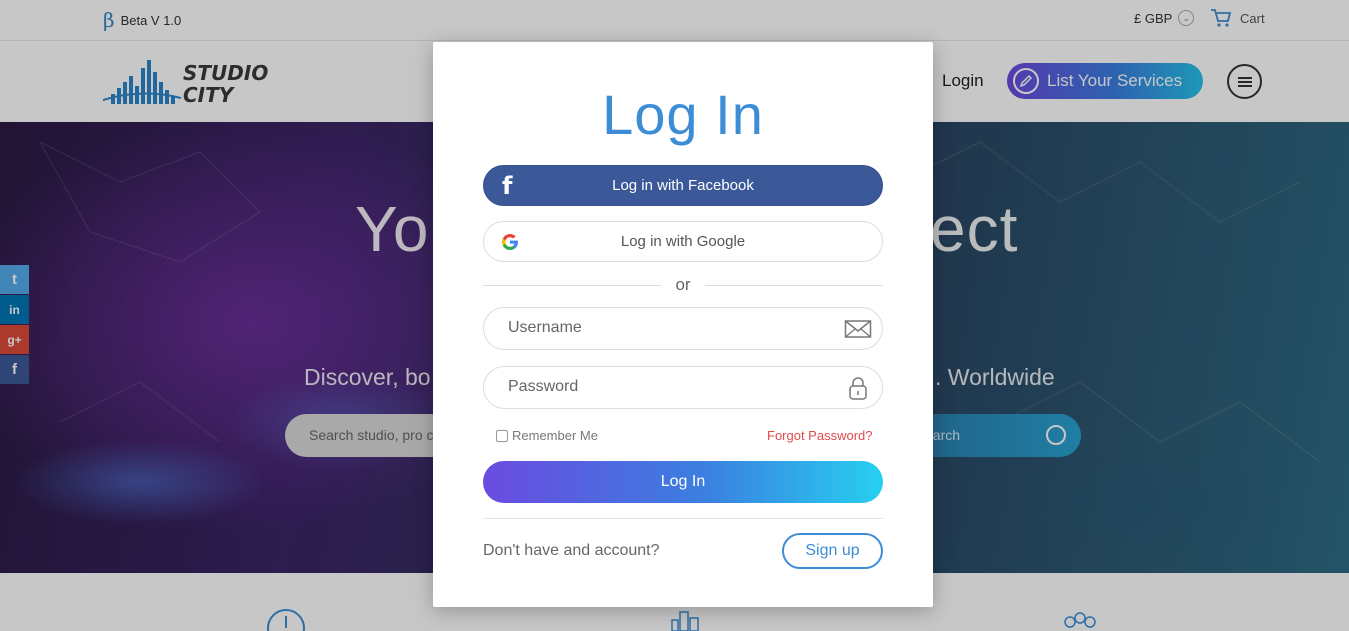 The height and width of the screenshot is (631, 1349). I want to click on remember-me: Remember Me, so click(547, 435).